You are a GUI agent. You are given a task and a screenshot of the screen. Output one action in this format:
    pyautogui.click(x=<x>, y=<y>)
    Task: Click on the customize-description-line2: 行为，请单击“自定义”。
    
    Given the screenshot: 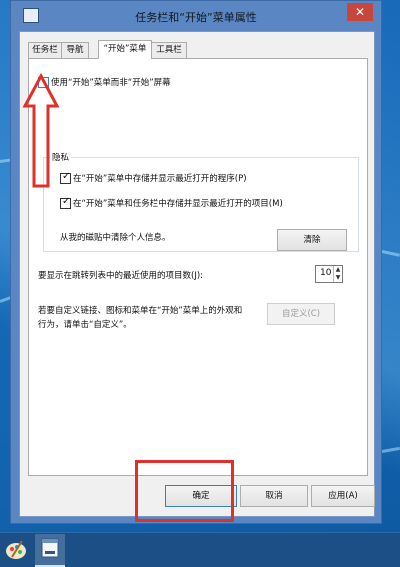 What is the action you would take?
    pyautogui.click(x=85, y=325)
    